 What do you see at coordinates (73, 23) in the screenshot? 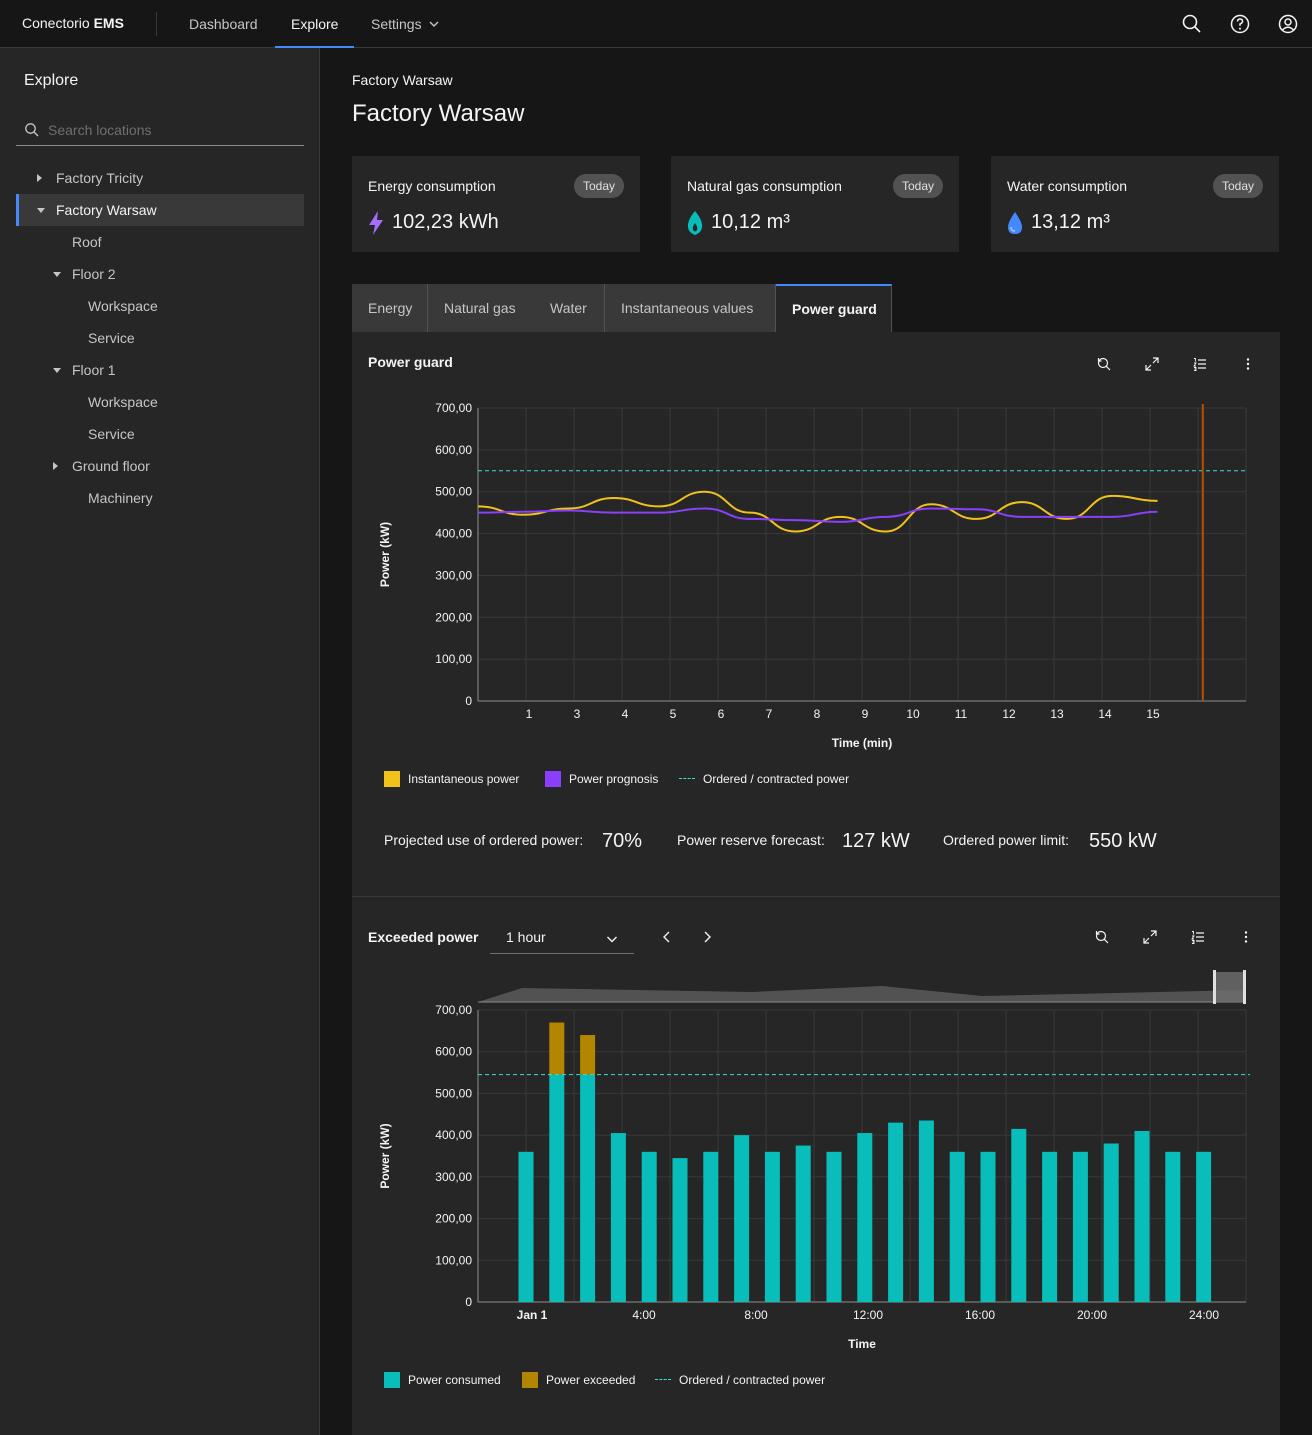
I see `brand-logo: Conectorio EMS` at bounding box center [73, 23].